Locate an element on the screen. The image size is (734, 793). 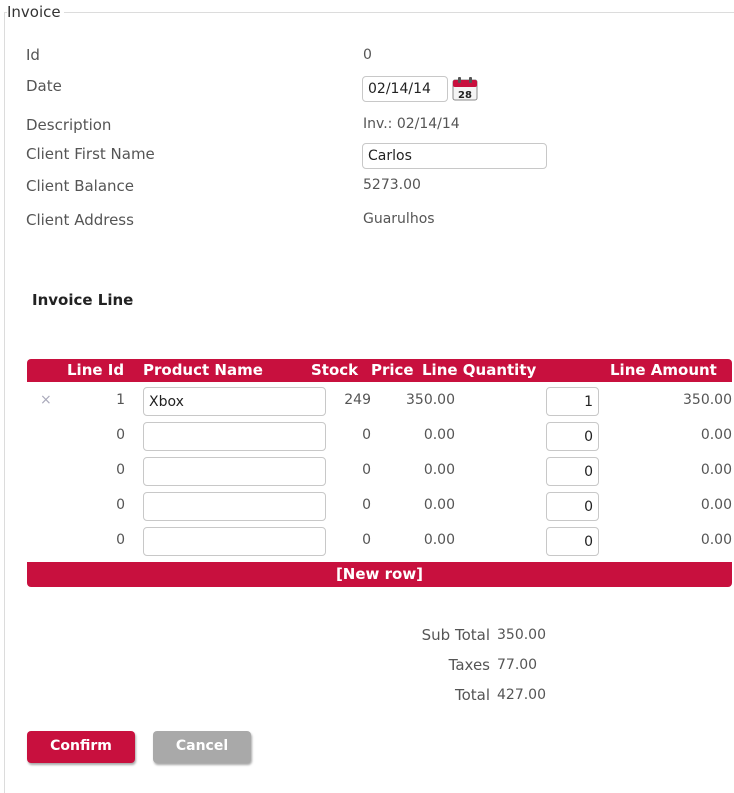
col-line-id: Line Id is located at coordinates (96, 370).